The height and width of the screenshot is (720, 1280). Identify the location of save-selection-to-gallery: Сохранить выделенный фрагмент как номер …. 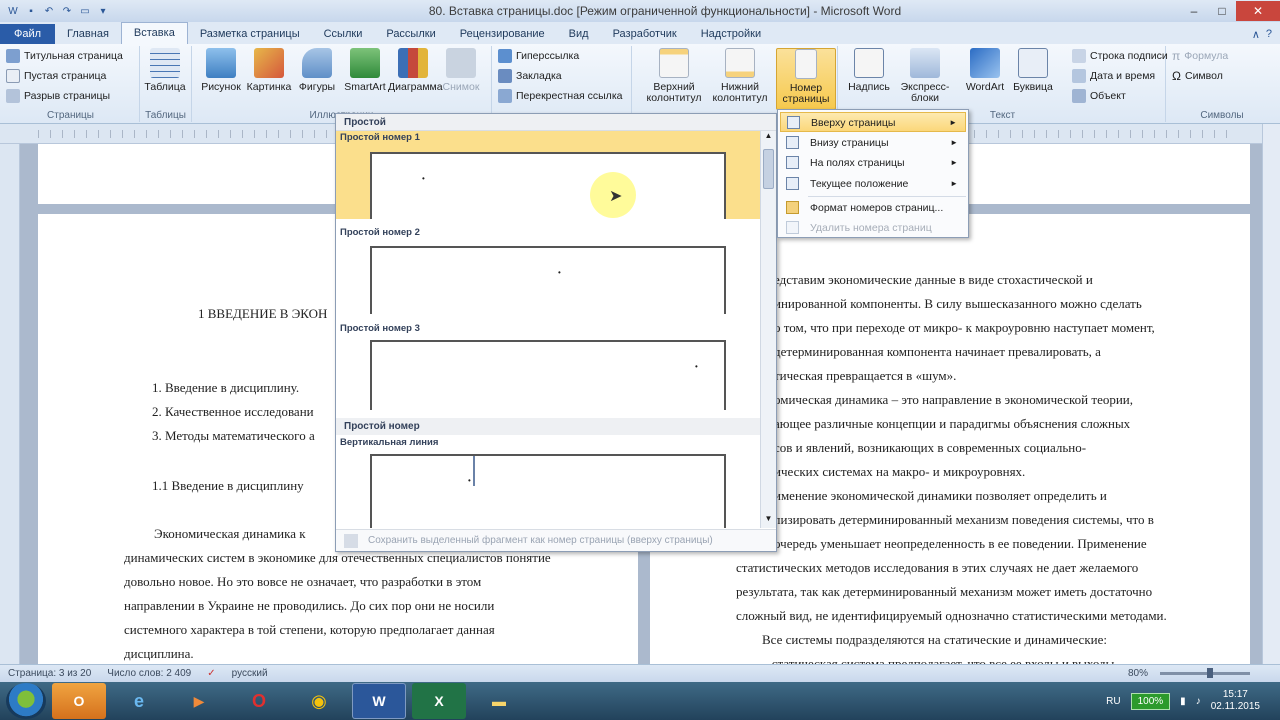
(556, 540).